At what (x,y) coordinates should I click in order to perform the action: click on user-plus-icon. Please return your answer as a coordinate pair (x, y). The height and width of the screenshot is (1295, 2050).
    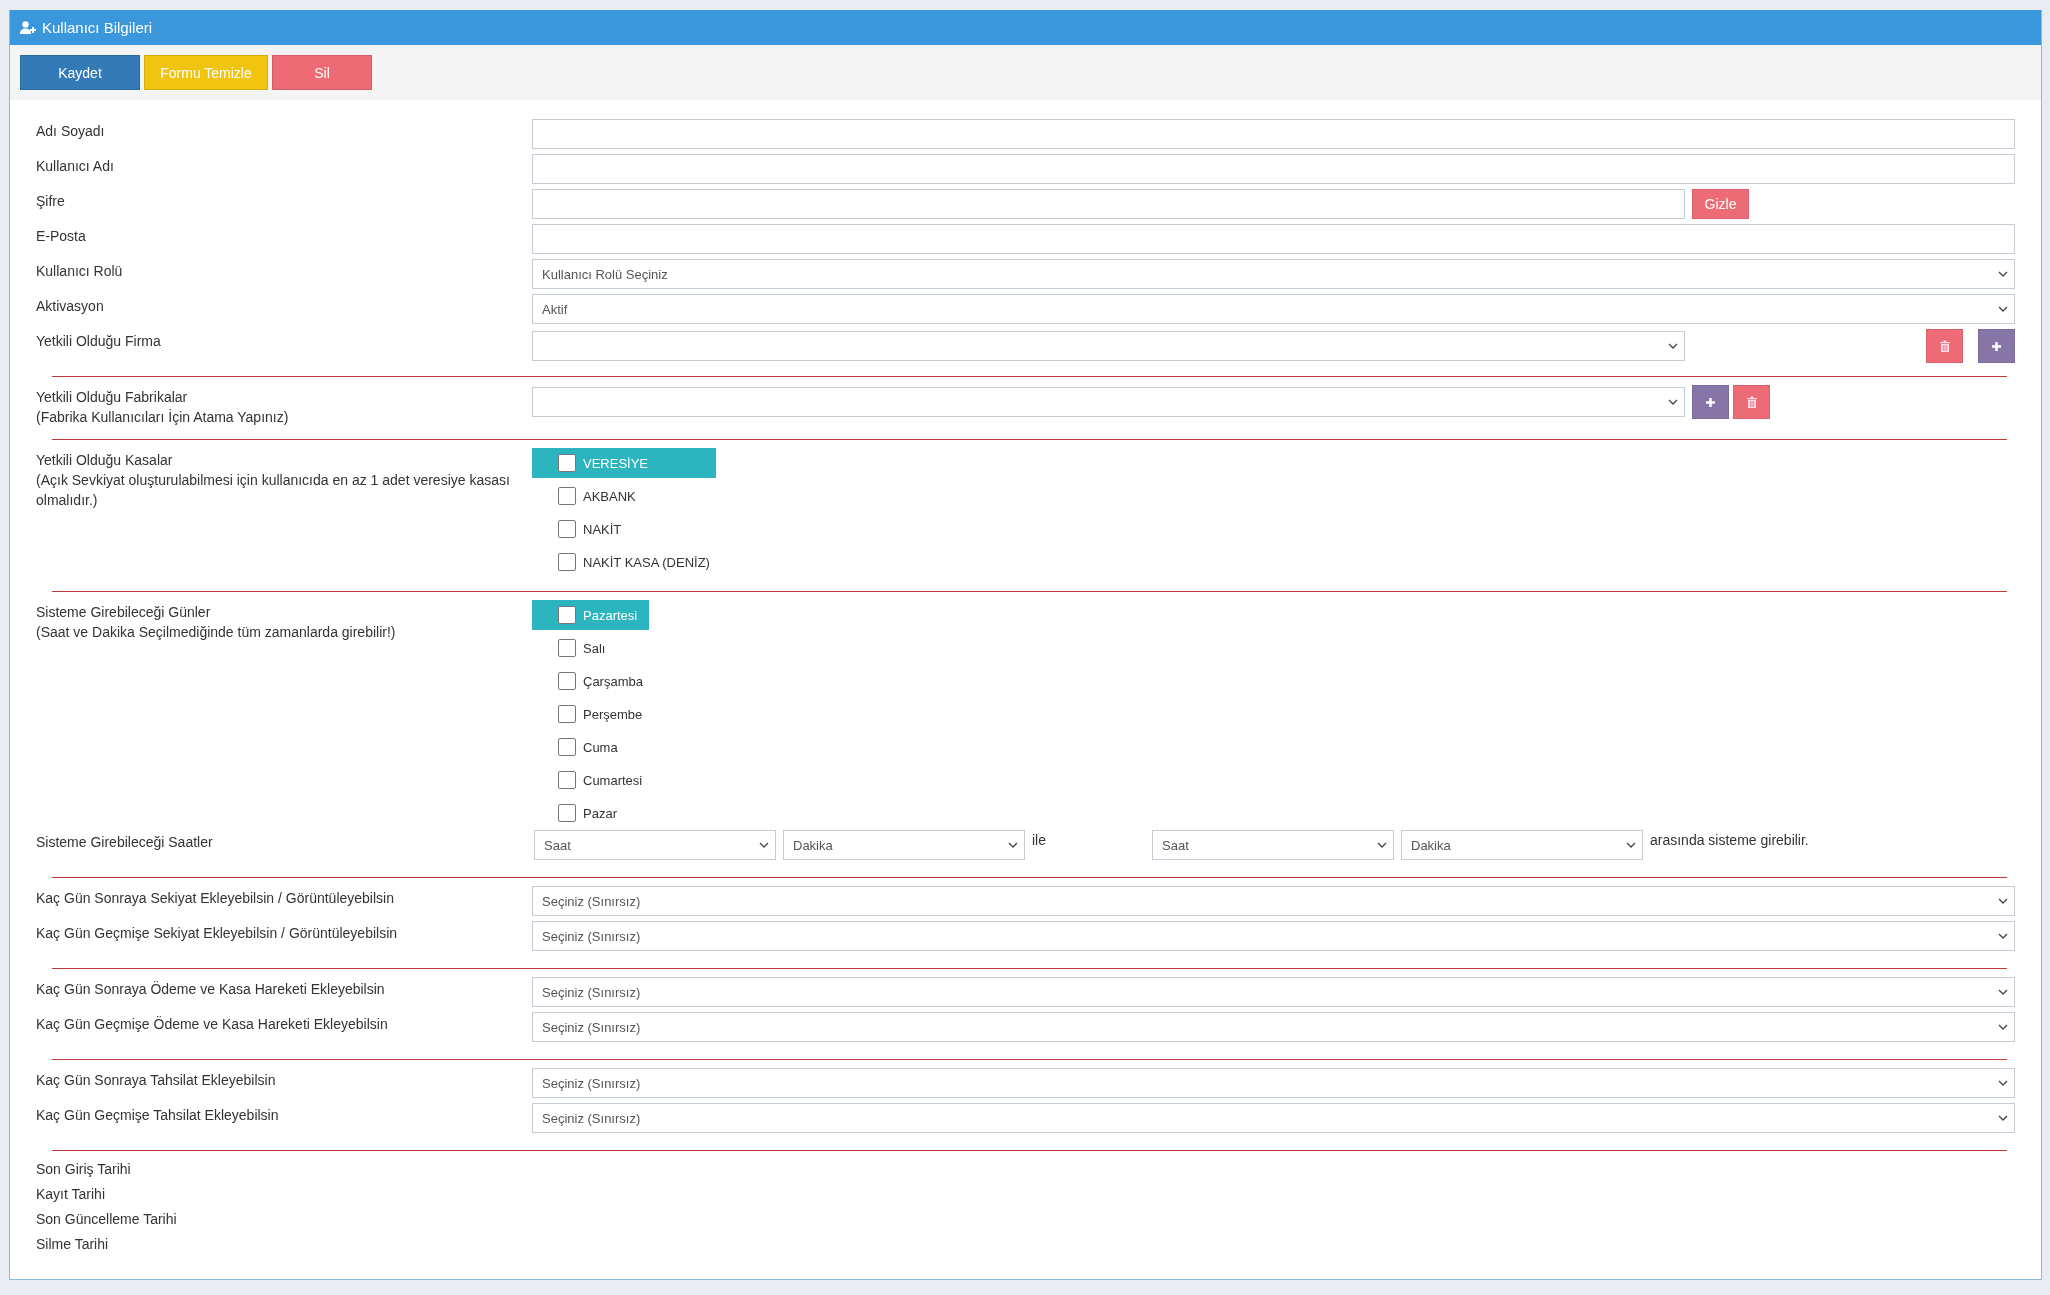
    Looking at the image, I should click on (28, 27).